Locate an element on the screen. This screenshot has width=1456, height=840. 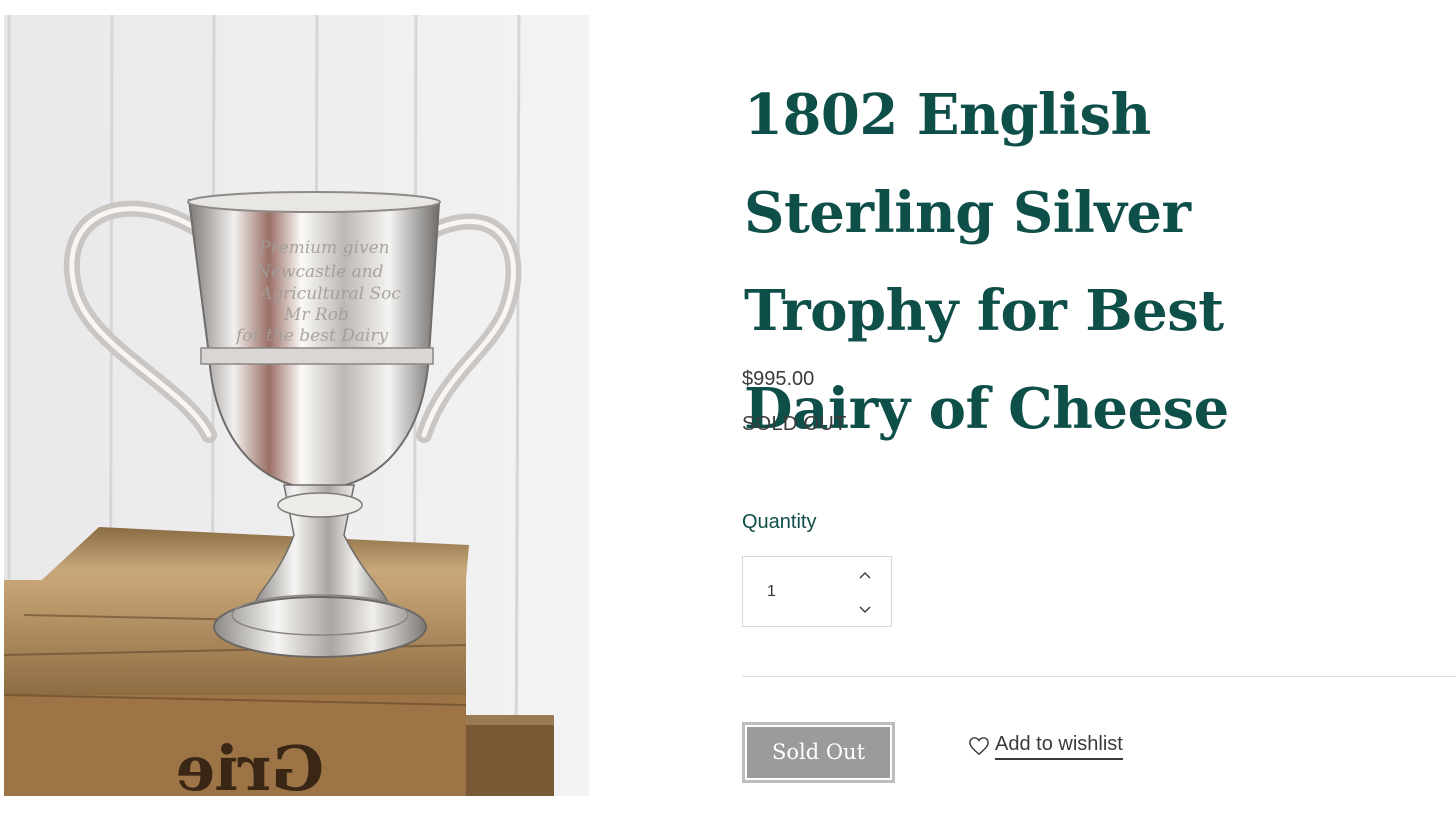
heart-icon is located at coordinates (979, 746).